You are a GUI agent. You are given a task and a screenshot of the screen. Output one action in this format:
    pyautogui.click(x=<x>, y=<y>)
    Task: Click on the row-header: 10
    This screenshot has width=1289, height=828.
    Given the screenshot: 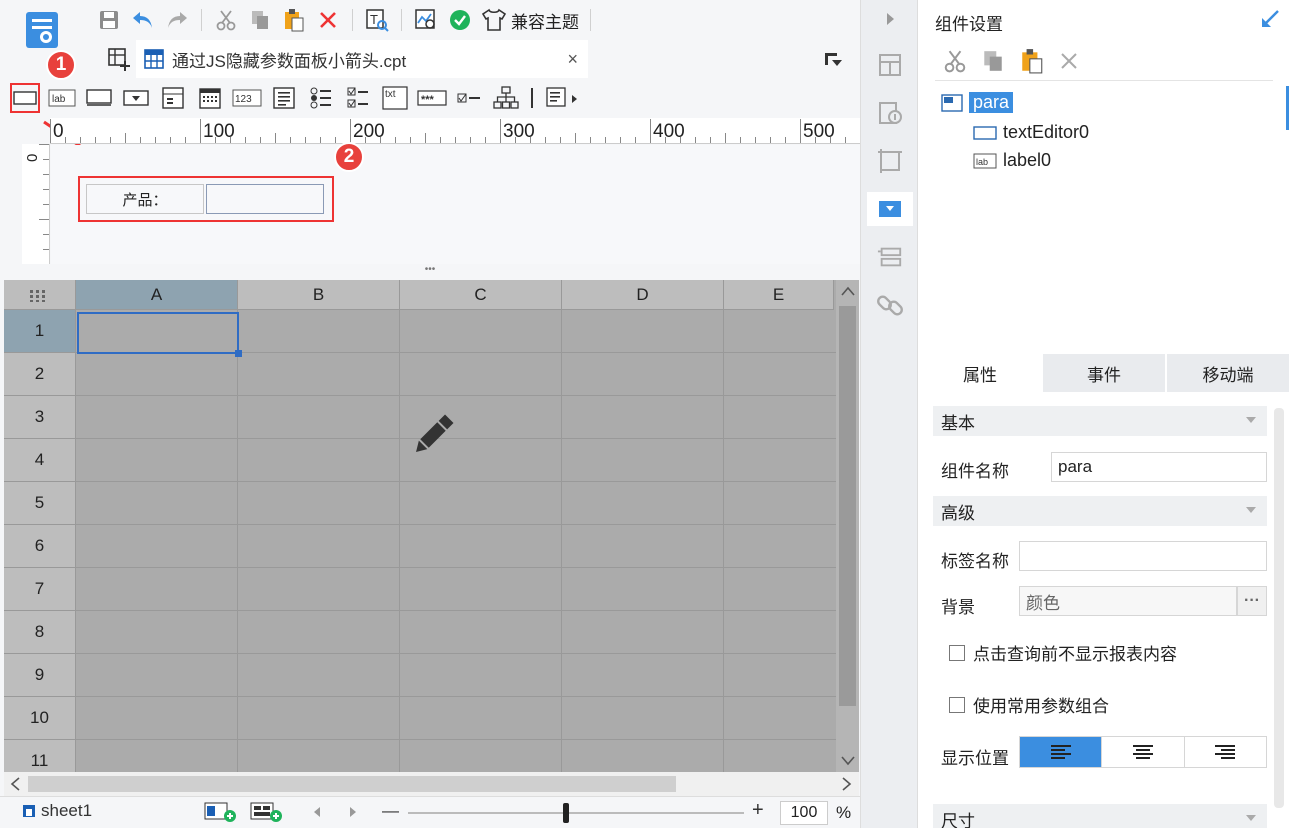 What is the action you would take?
    pyautogui.click(x=40, y=718)
    